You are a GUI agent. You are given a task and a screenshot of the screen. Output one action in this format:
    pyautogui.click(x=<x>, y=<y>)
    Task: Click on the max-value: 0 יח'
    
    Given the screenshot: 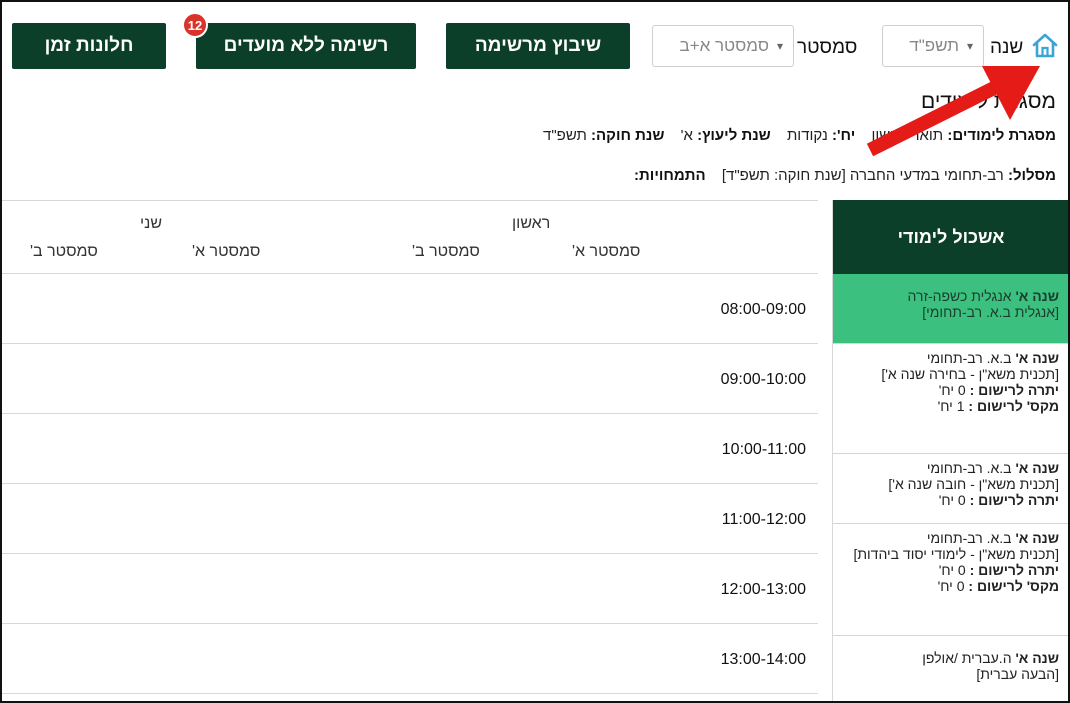 What is the action you would take?
    pyautogui.click(x=951, y=586)
    